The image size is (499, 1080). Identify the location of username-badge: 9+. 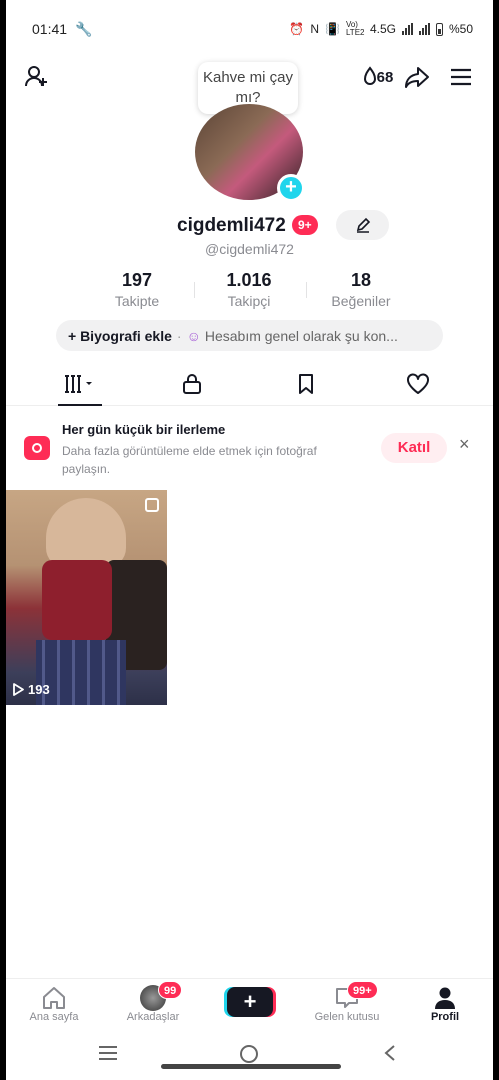
(305, 225).